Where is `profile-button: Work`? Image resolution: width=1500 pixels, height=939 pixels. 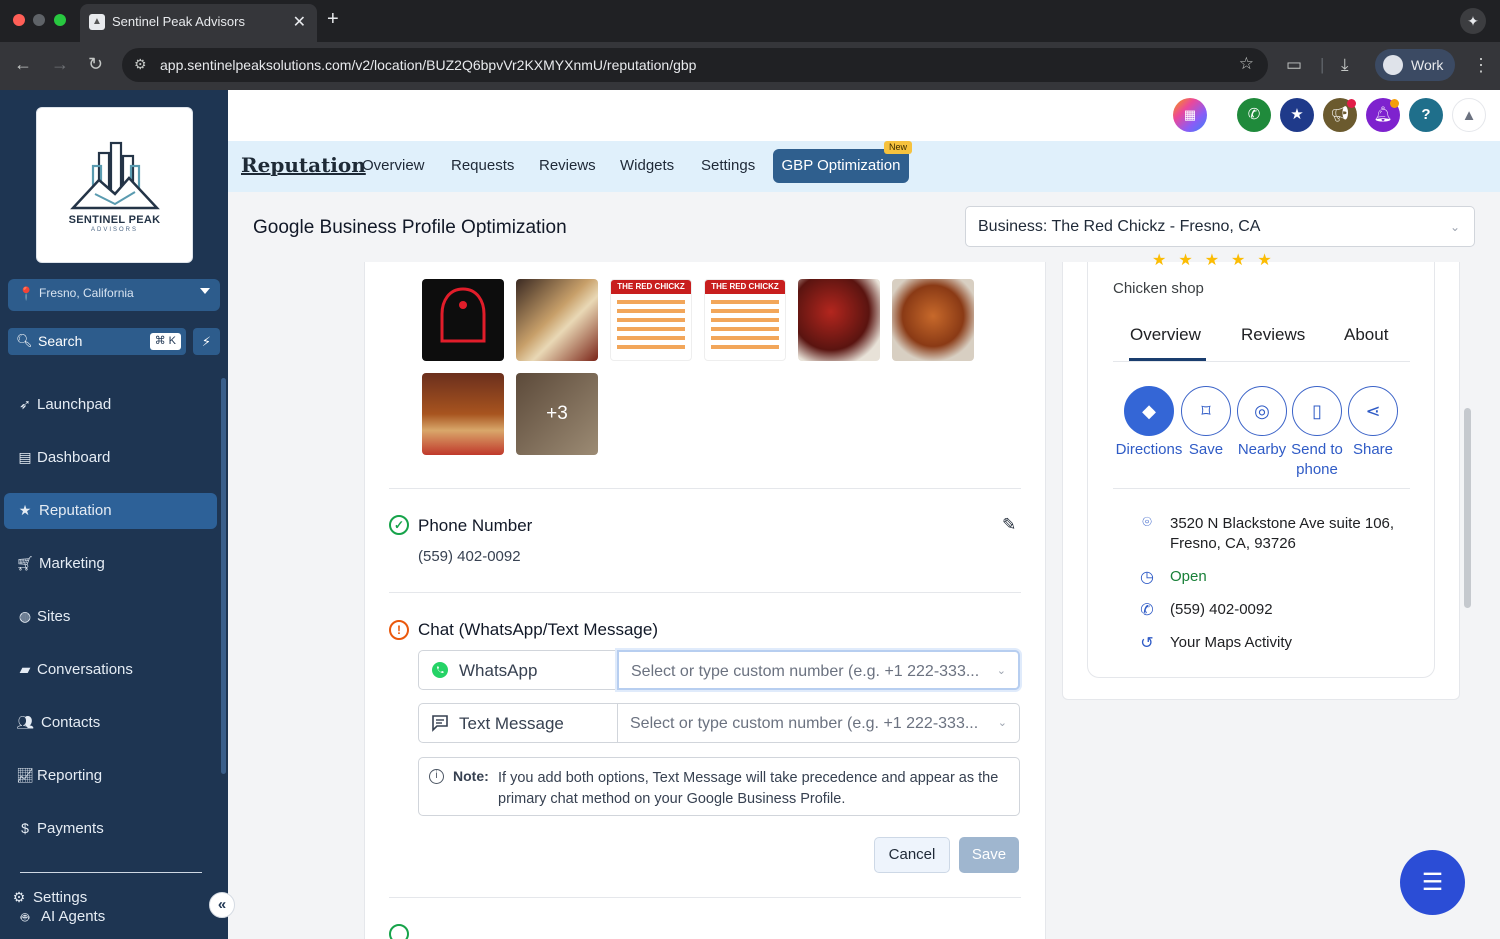 profile-button: Work is located at coordinates (1415, 65).